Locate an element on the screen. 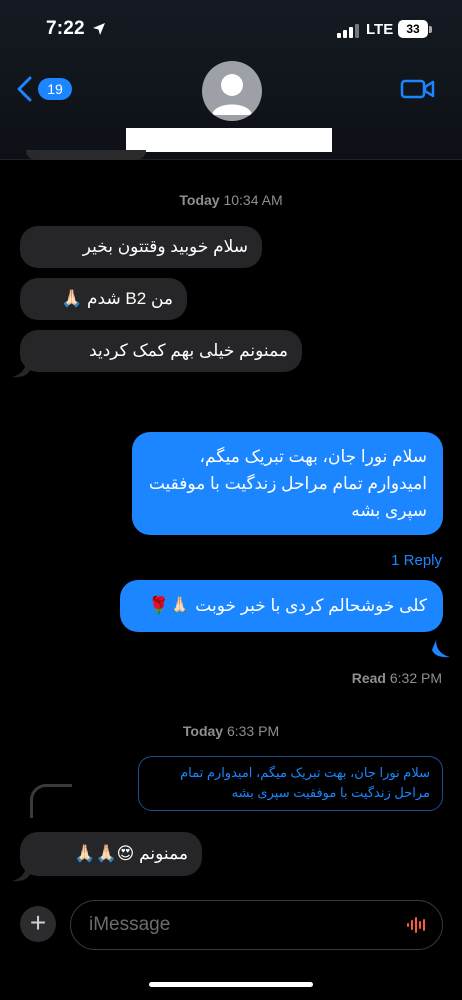  location-arrow-icon is located at coordinates (99, 29).